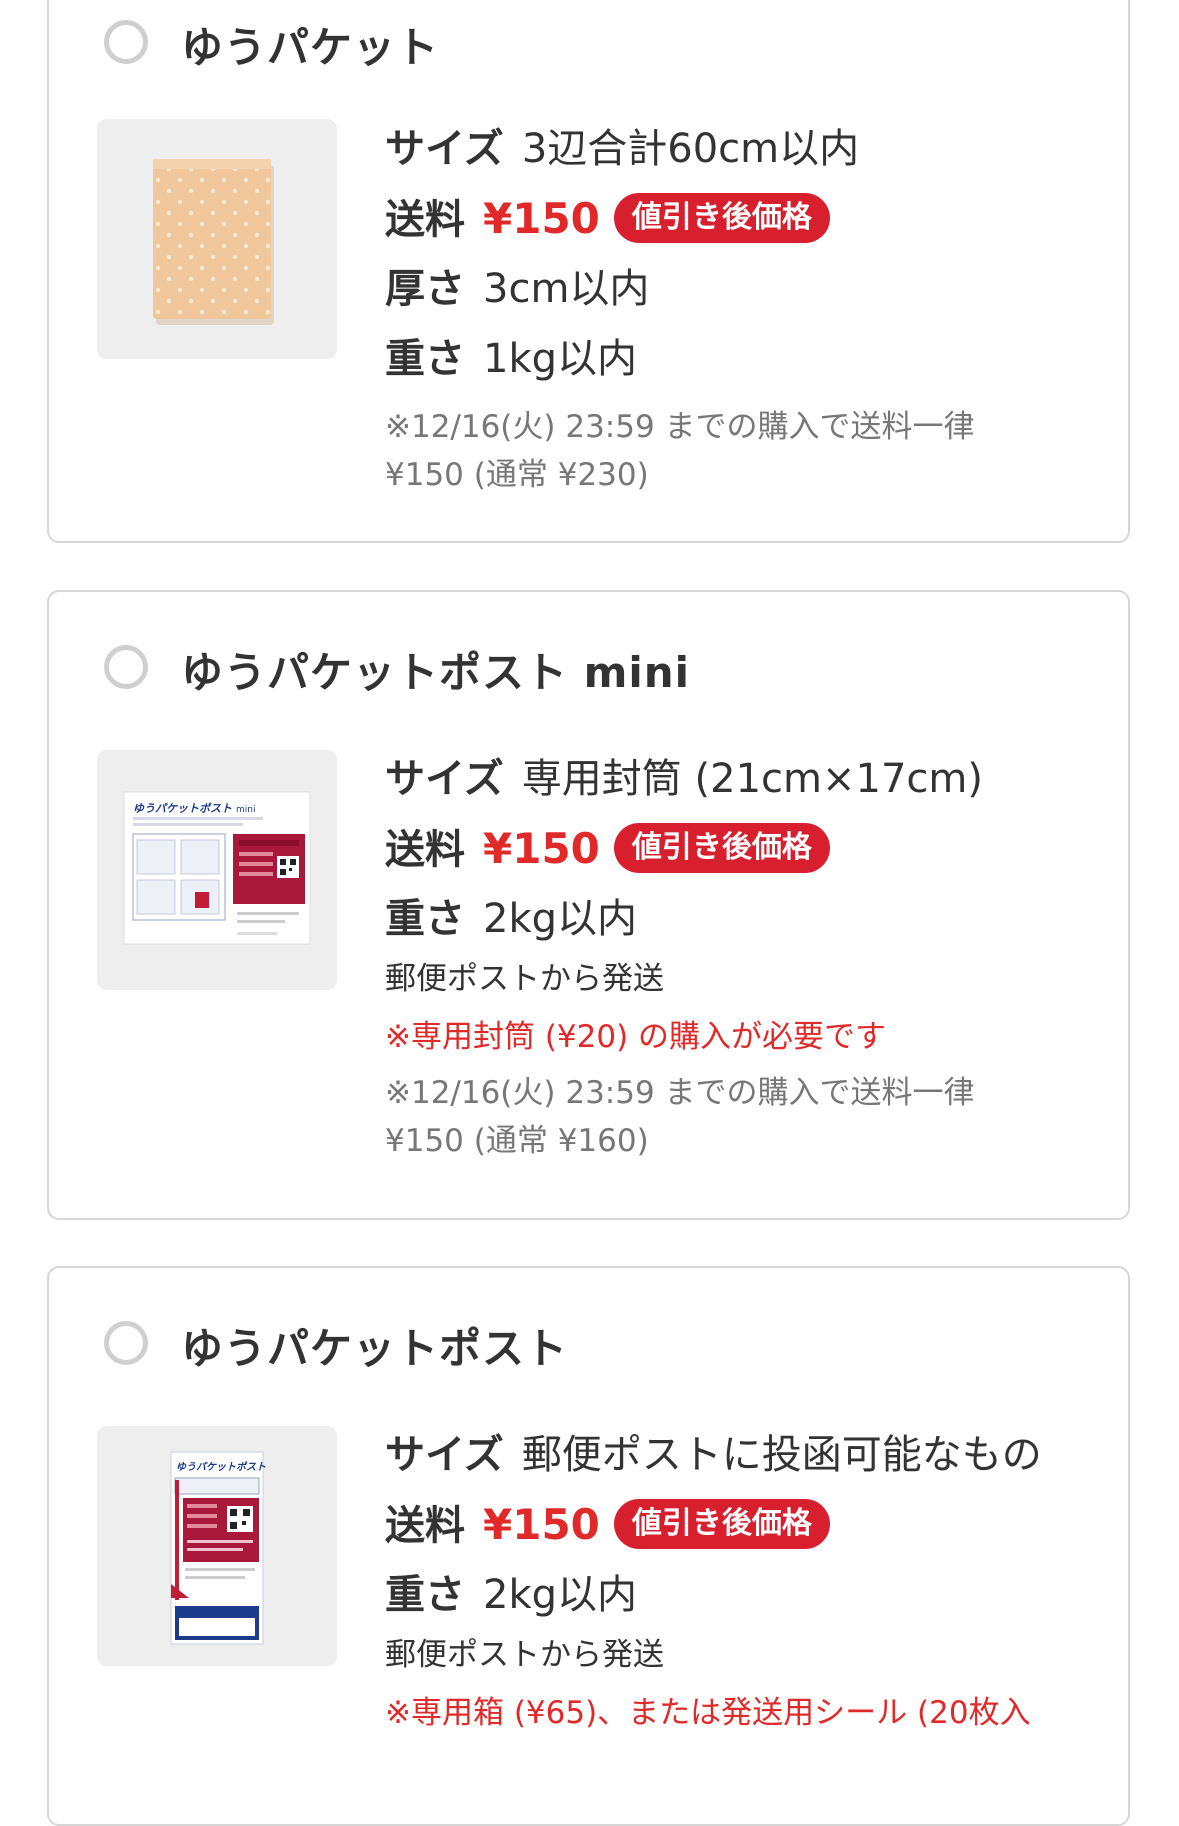 The image size is (1179, 1826). I want to click on post-label-image: ゆうパケットポスト, so click(217, 1546).